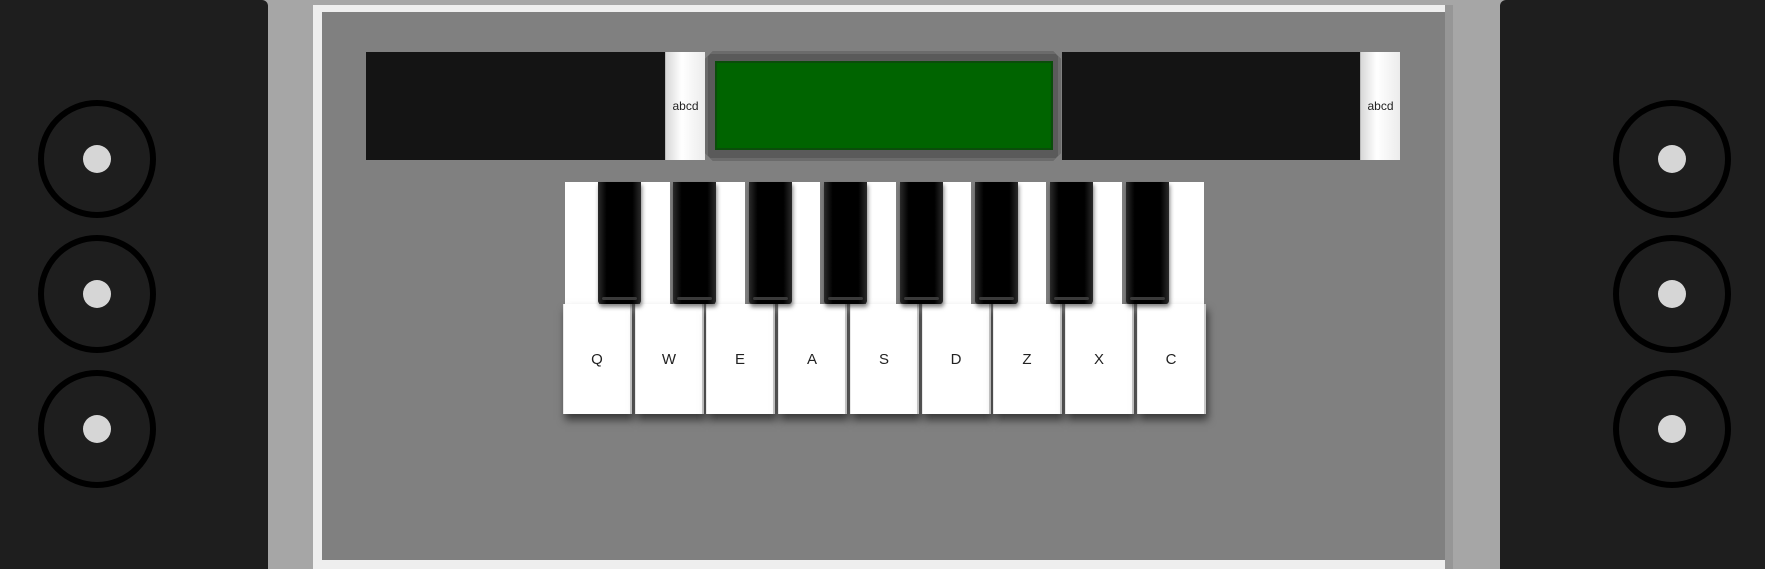 The width and height of the screenshot is (1765, 569). I want to click on white-key-c: C, so click(1171, 359).